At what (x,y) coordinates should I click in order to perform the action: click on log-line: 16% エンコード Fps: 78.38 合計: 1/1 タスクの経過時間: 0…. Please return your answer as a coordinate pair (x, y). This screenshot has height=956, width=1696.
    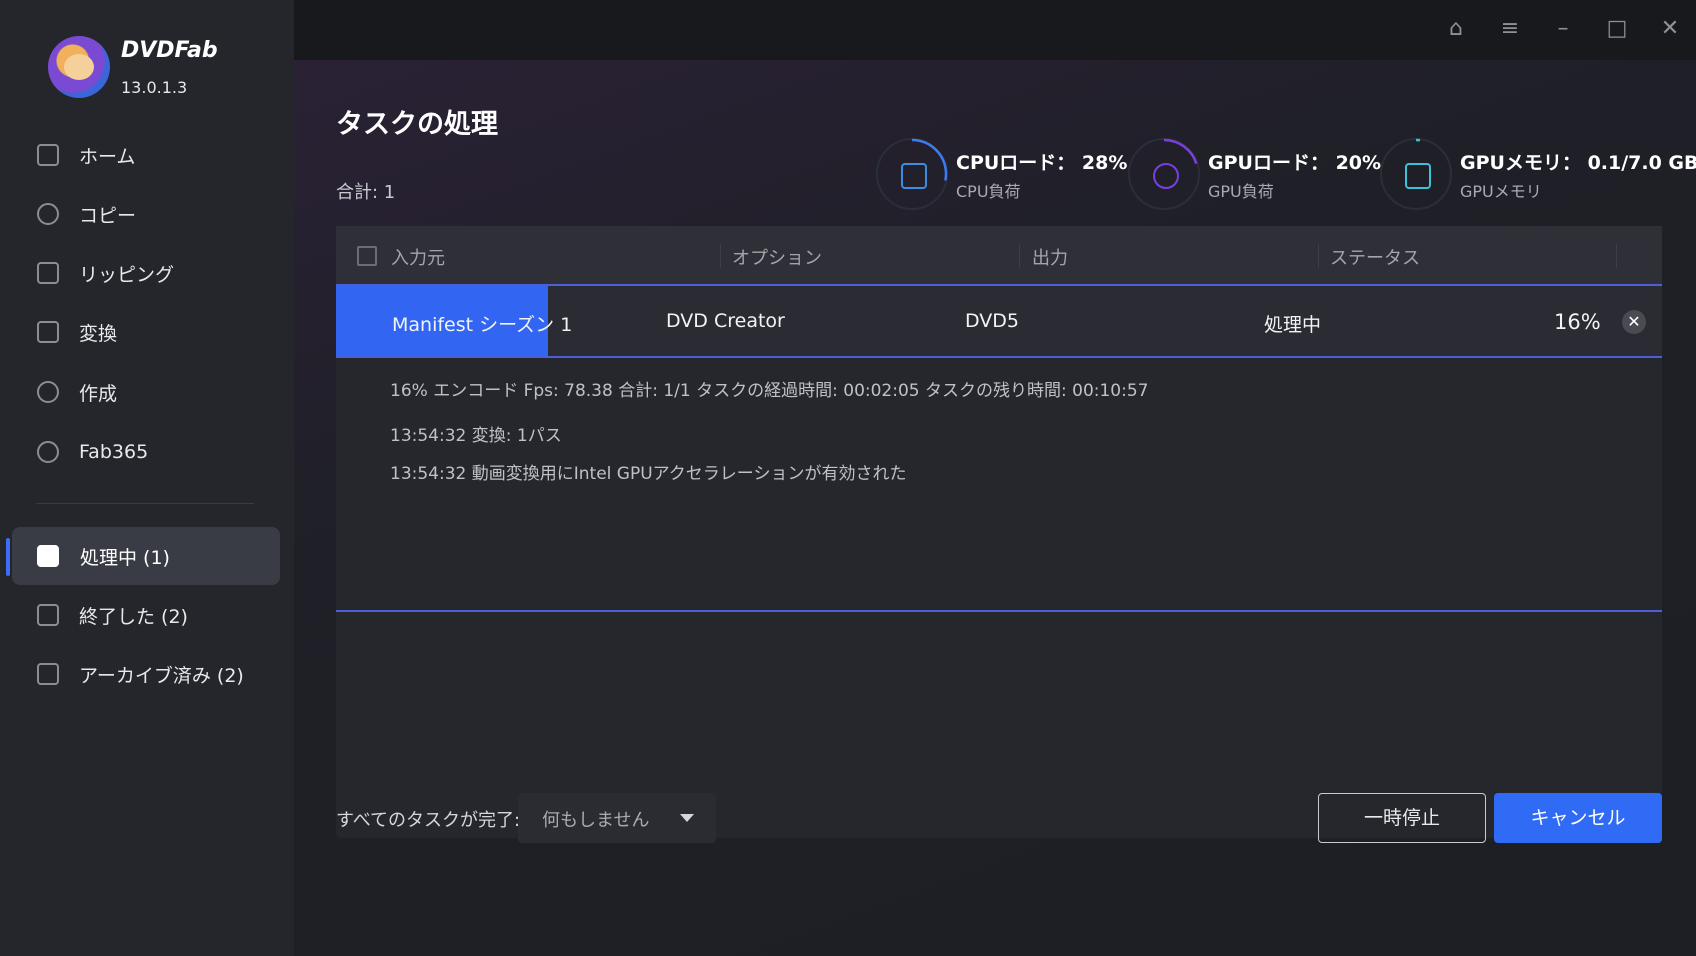
    Looking at the image, I should click on (769, 391).